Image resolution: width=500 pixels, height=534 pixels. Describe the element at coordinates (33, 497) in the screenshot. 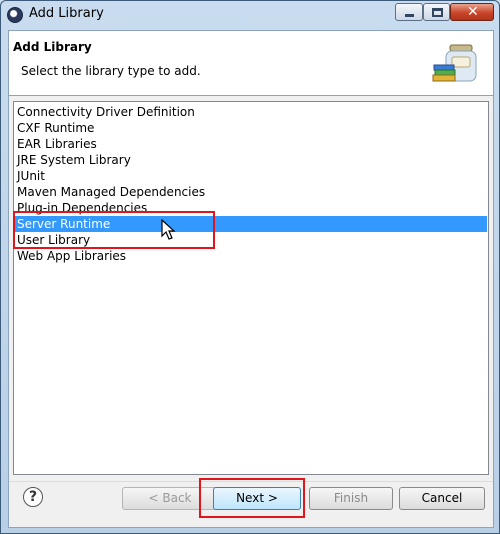

I see `help-icon: ?` at that location.